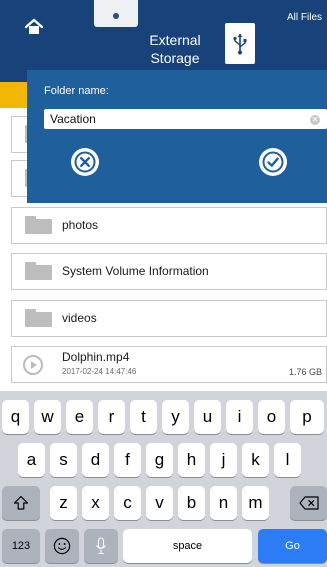 The height and width of the screenshot is (567, 327). I want to click on key-a: a, so click(31, 460).